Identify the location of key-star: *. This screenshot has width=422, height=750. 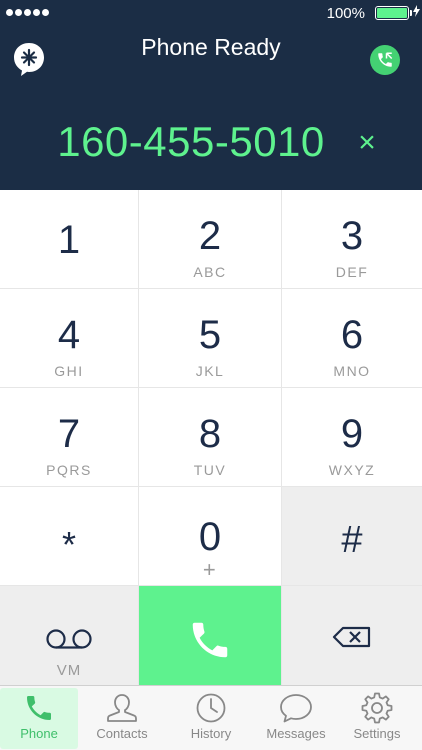
(69, 536).